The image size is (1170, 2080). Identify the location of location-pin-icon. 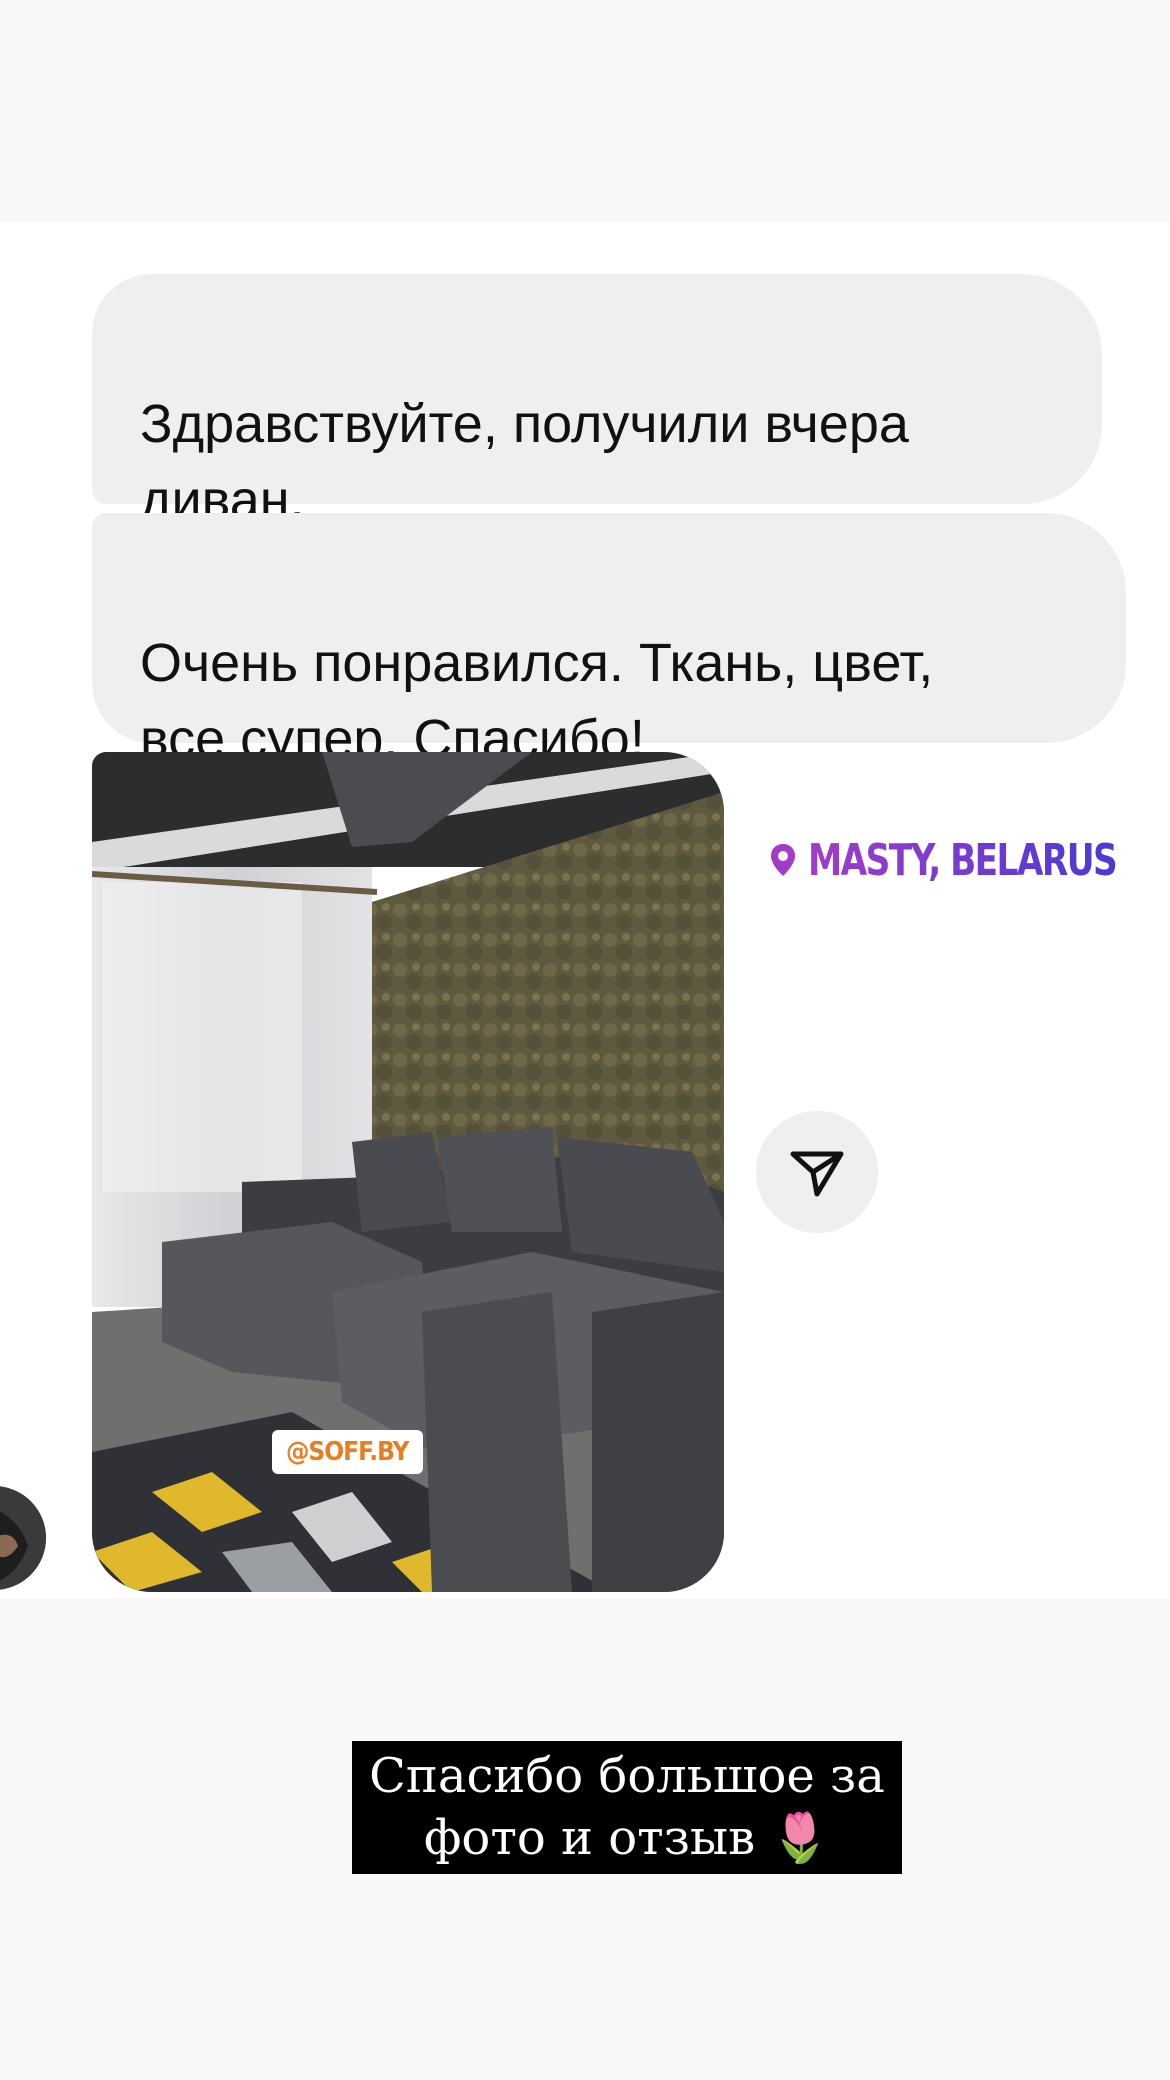
(783, 860).